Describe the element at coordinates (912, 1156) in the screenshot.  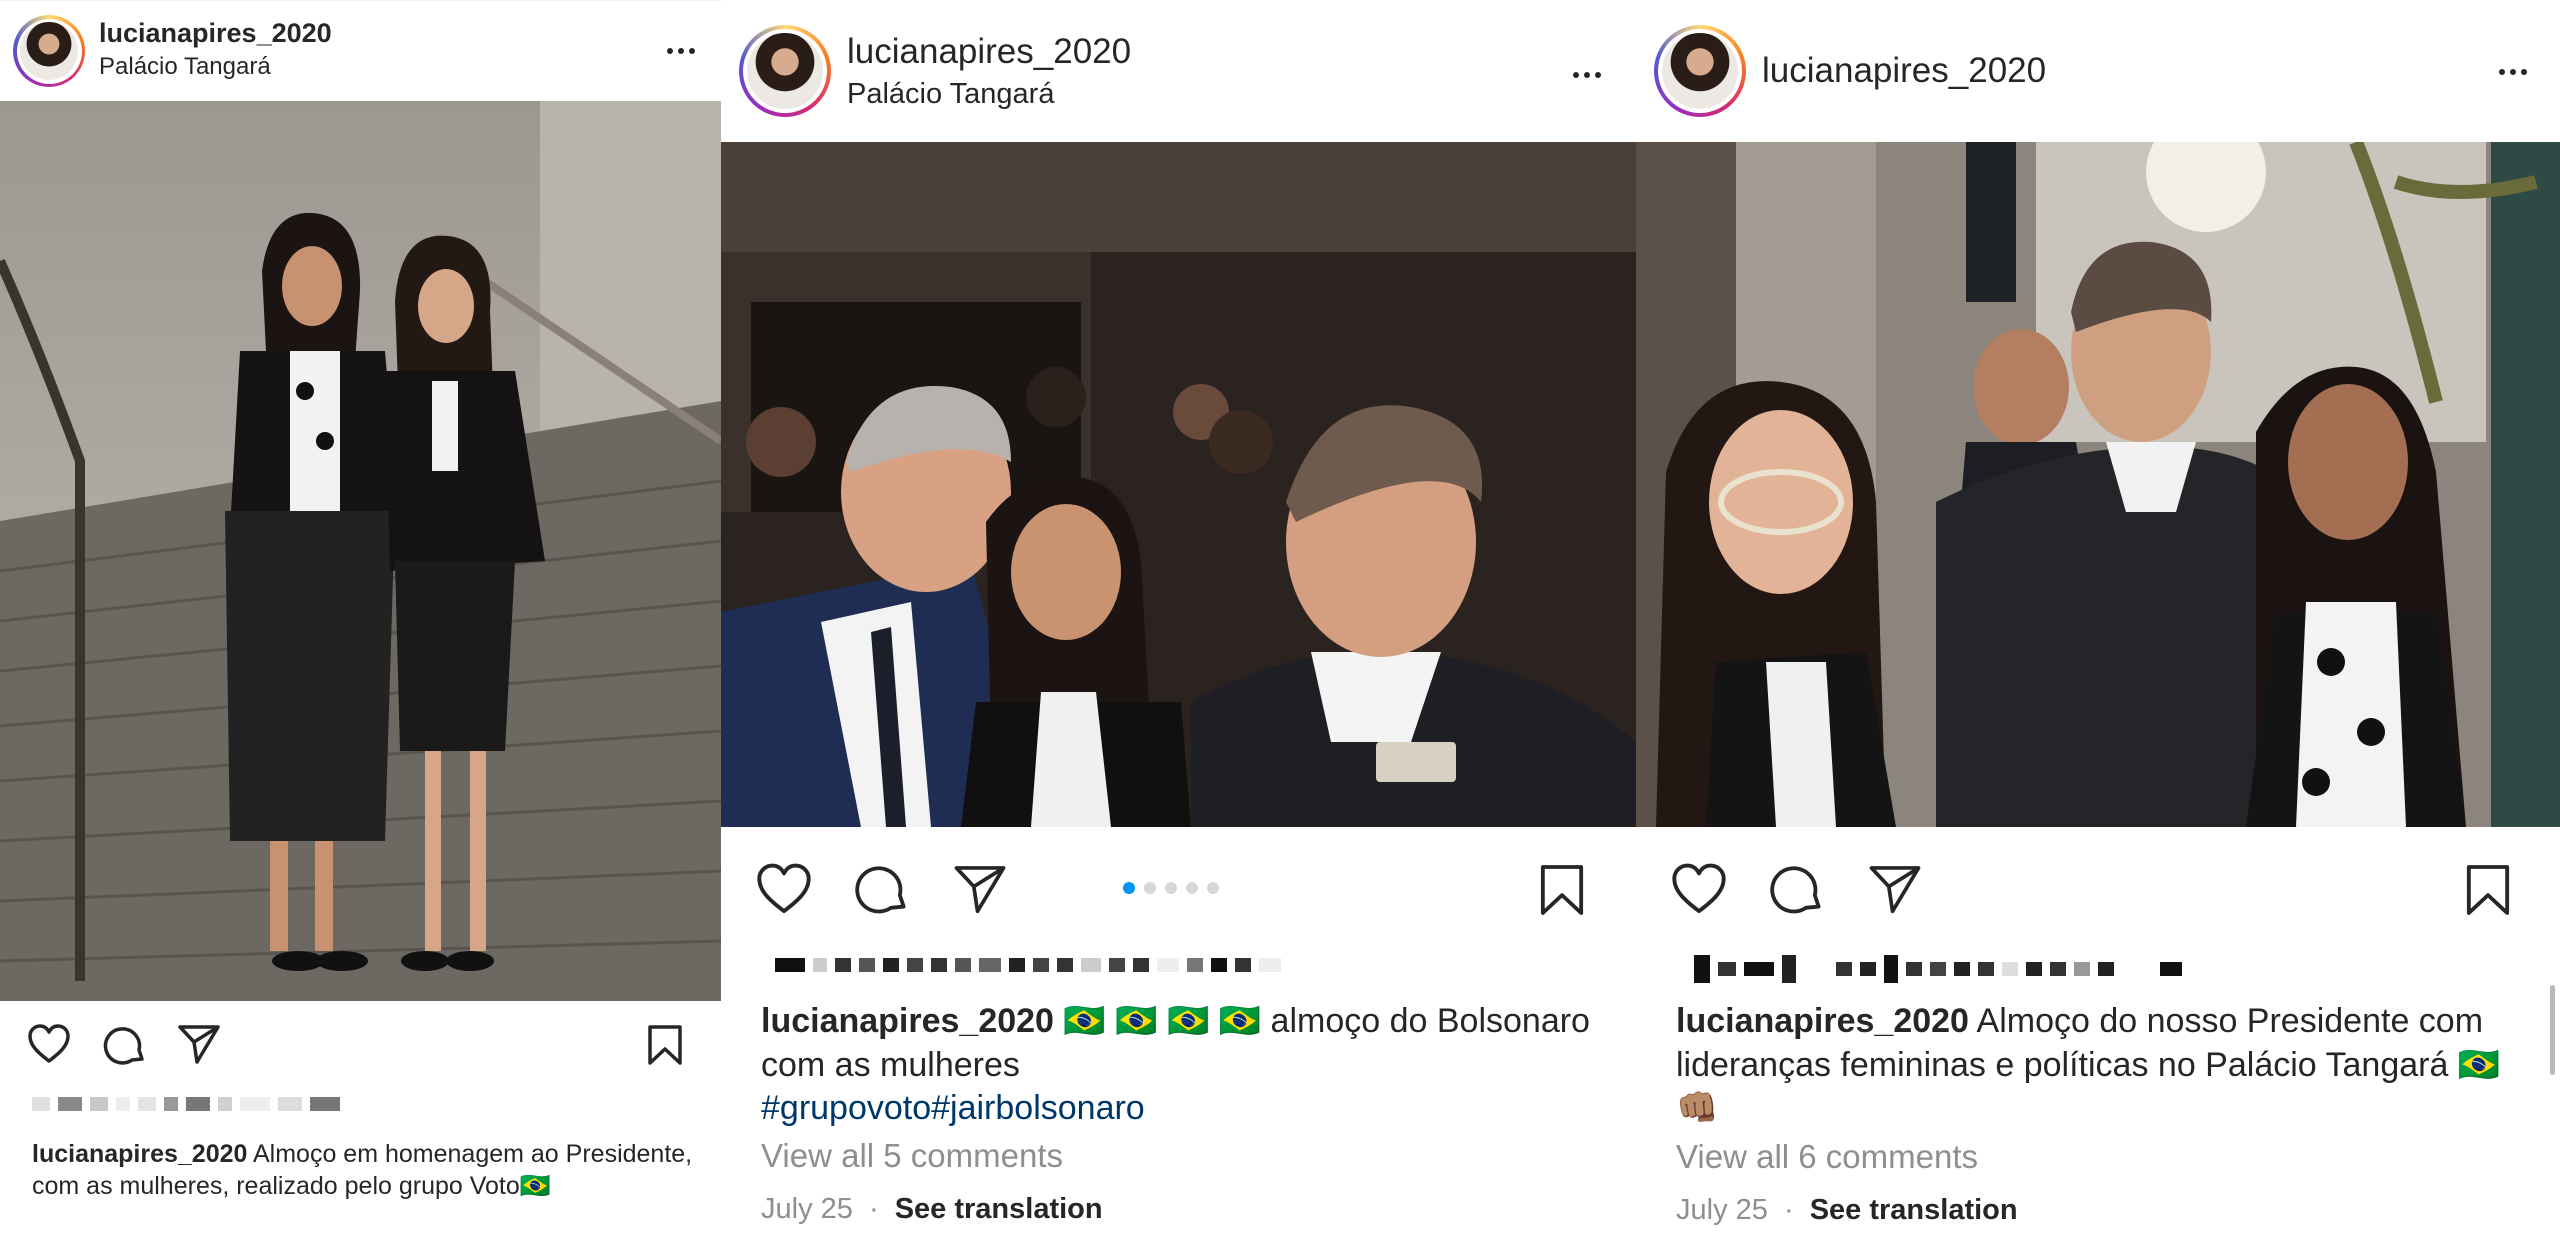
I see `view-all-comments: View all 5 comments` at that location.